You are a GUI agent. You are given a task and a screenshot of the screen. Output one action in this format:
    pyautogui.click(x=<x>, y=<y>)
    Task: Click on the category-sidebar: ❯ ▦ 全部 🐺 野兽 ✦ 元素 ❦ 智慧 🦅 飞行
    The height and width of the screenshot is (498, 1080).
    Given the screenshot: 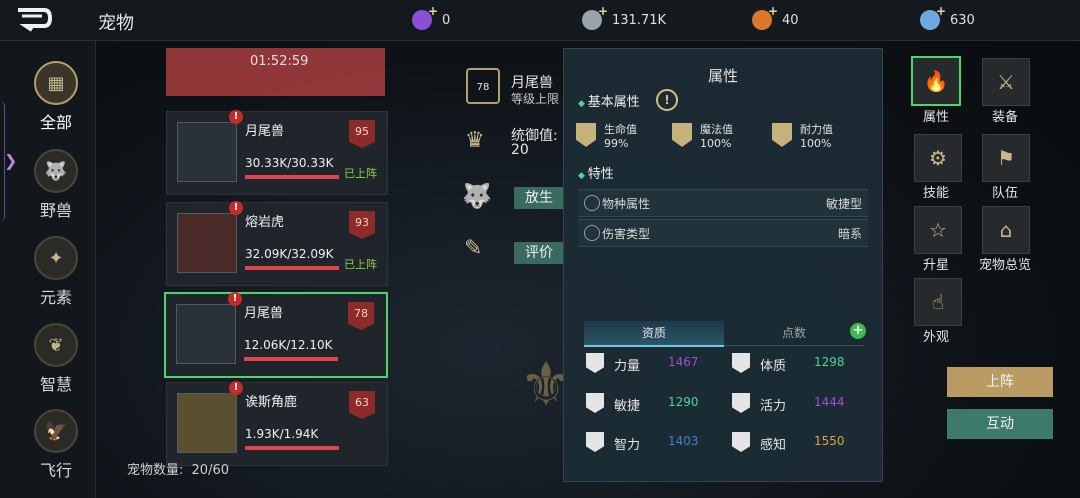 What is the action you would take?
    pyautogui.click(x=48, y=269)
    